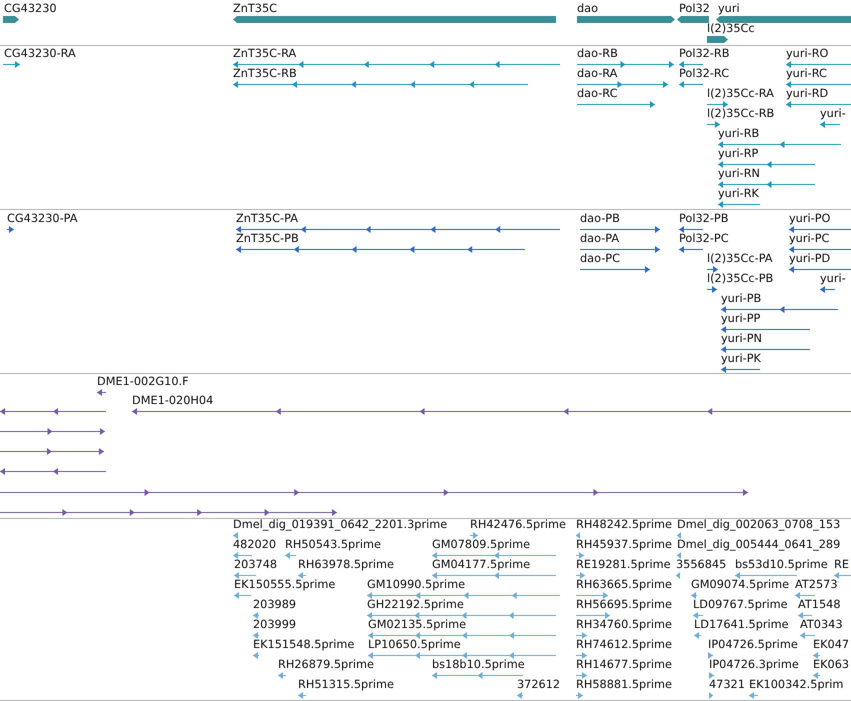  Describe the element at coordinates (809, 218) in the screenshot. I see `protein-label: yuri-PO` at that location.